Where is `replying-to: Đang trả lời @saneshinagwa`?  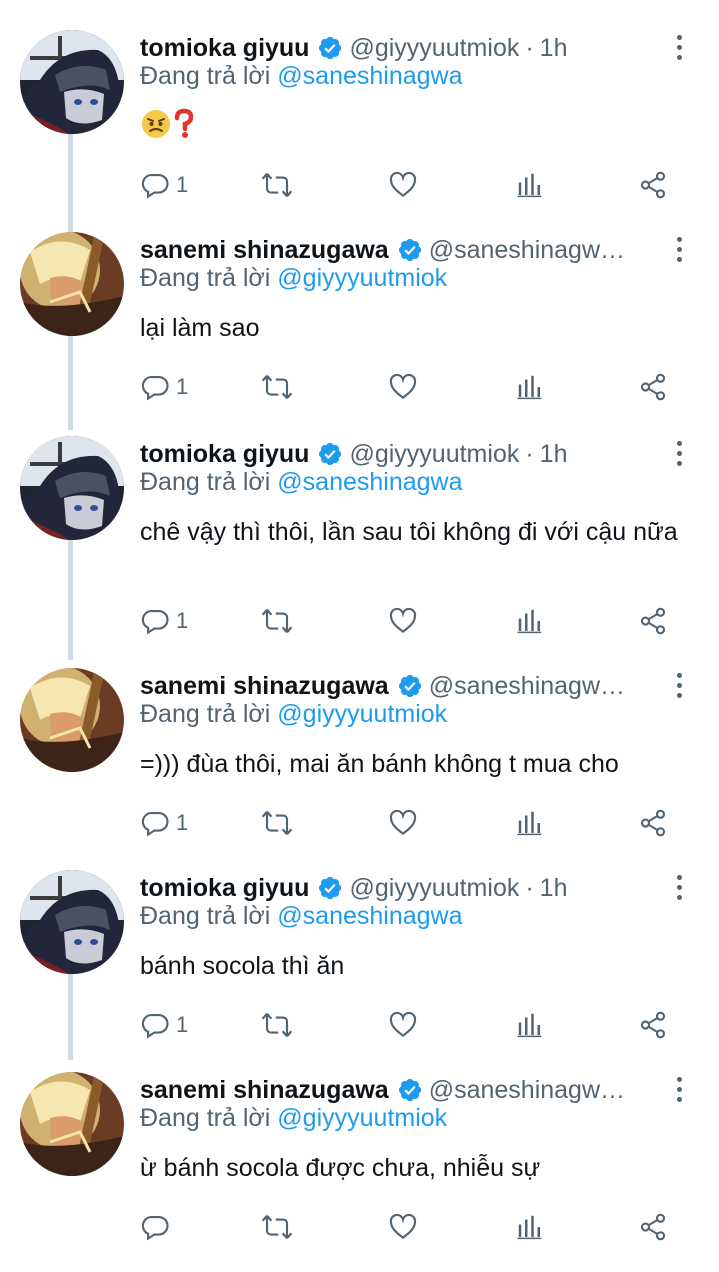 replying-to: Đang trả lời @saneshinagwa is located at coordinates (301, 76).